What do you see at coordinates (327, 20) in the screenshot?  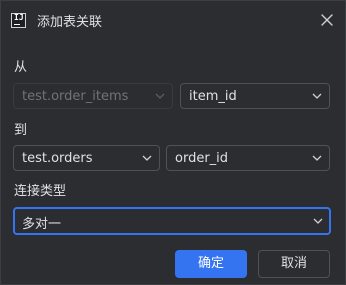 I see `close-icon` at bounding box center [327, 20].